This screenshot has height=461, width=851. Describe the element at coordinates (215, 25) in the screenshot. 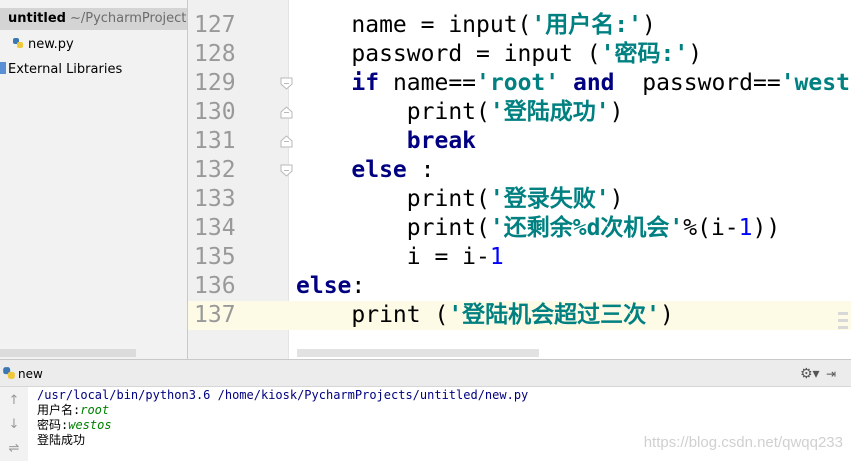

I see `line-number: 127` at that location.